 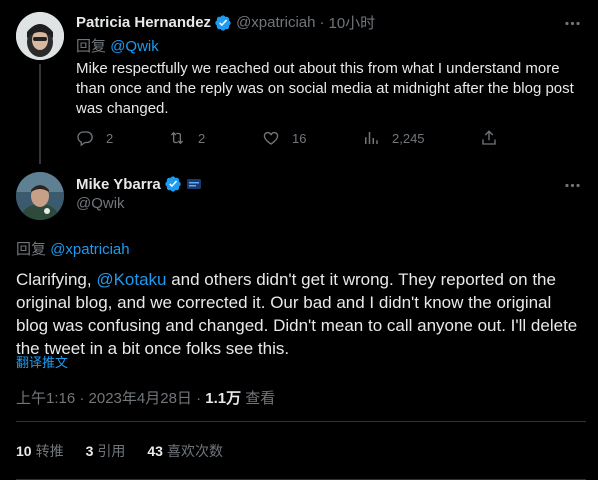 What do you see at coordinates (299, 138) in the screenshot?
I see `like-count: 16` at bounding box center [299, 138].